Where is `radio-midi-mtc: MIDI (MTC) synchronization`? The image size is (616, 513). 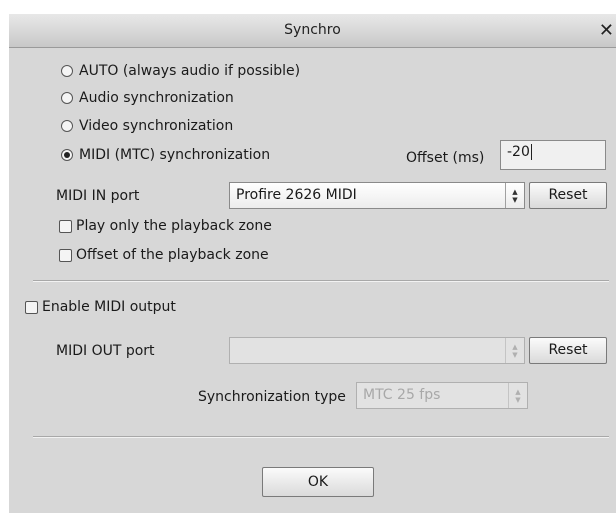
radio-midi-mtc: MIDI (MTC) synchronization is located at coordinates (165, 155).